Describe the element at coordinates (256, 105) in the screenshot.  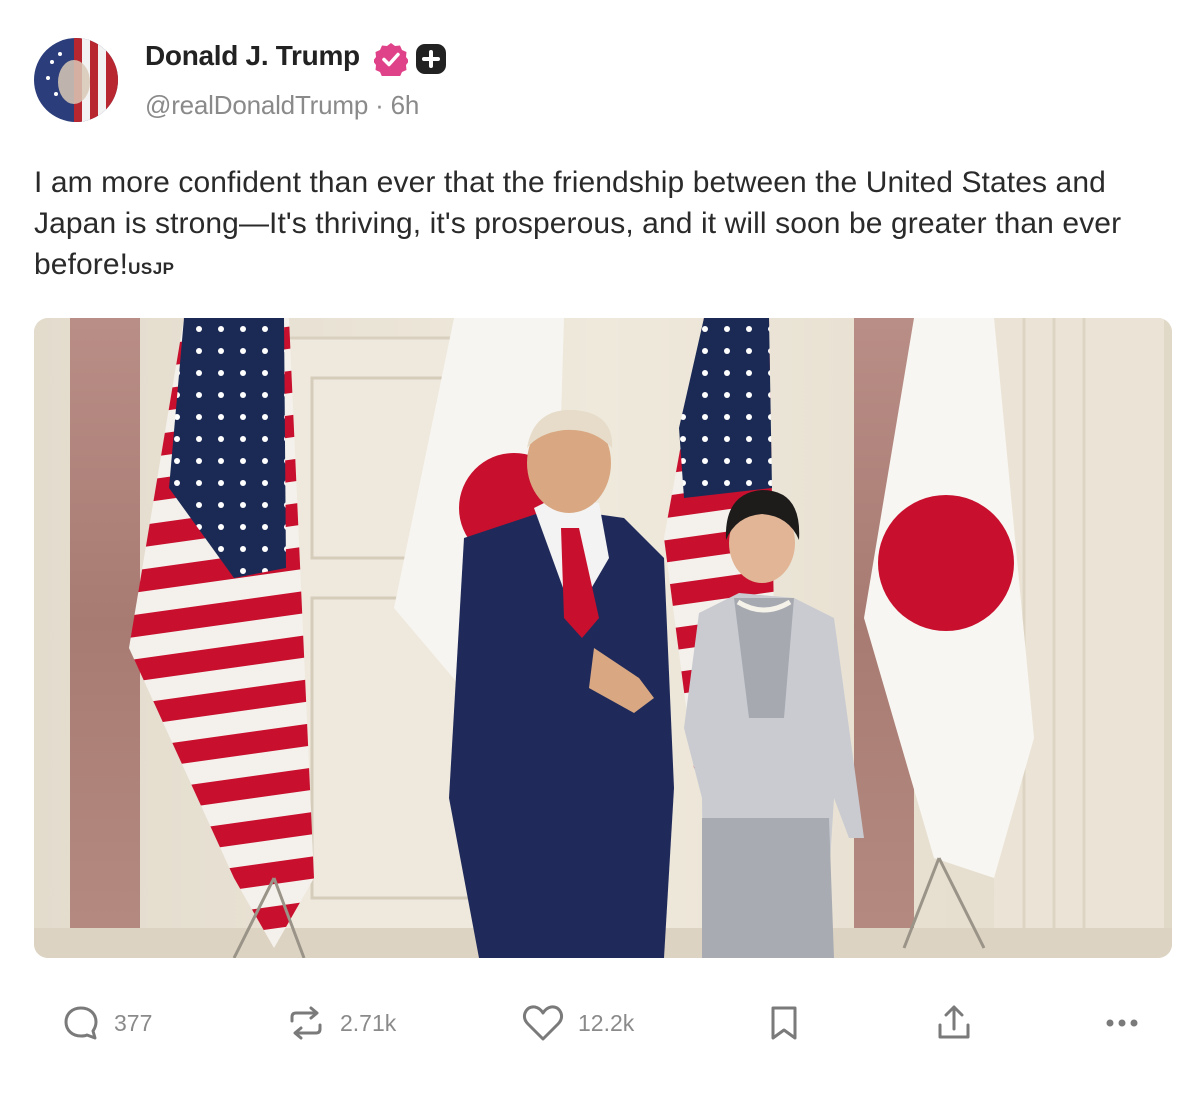
I see `handle: @realDonaldTrump` at that location.